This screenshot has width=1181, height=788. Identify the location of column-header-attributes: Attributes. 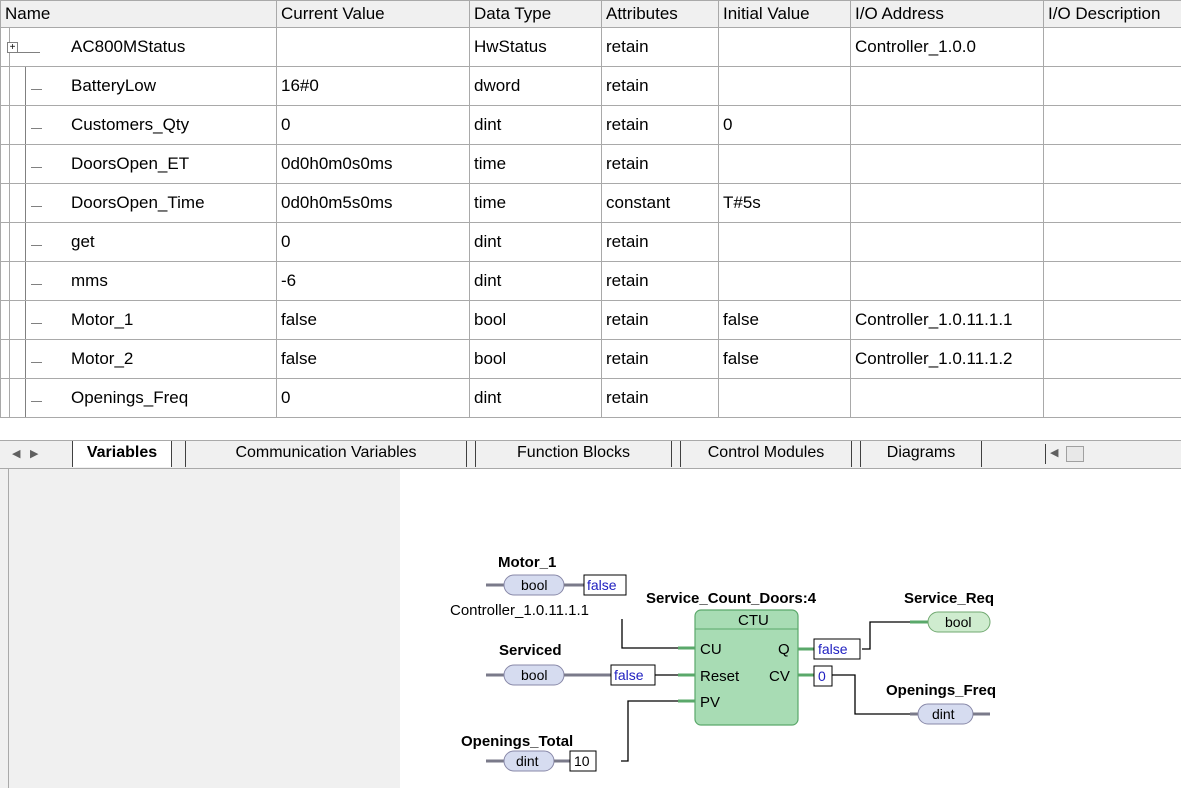
(660, 14).